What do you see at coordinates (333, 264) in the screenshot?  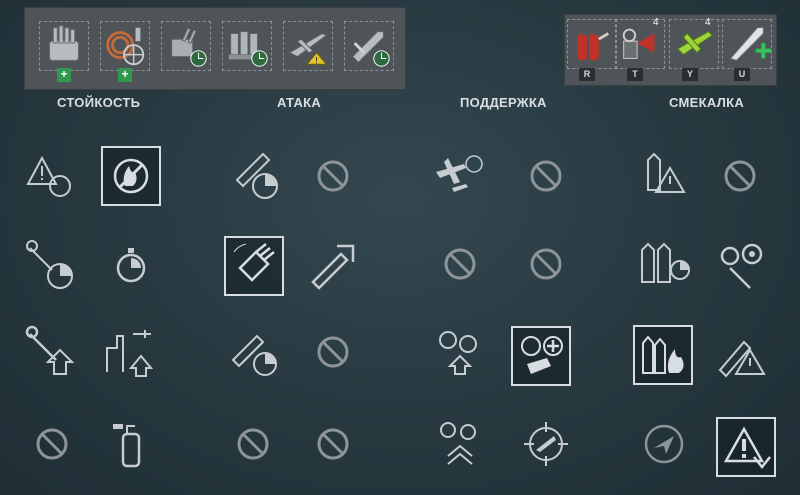 I see `skill-torpedo-upgrade-icon` at bounding box center [333, 264].